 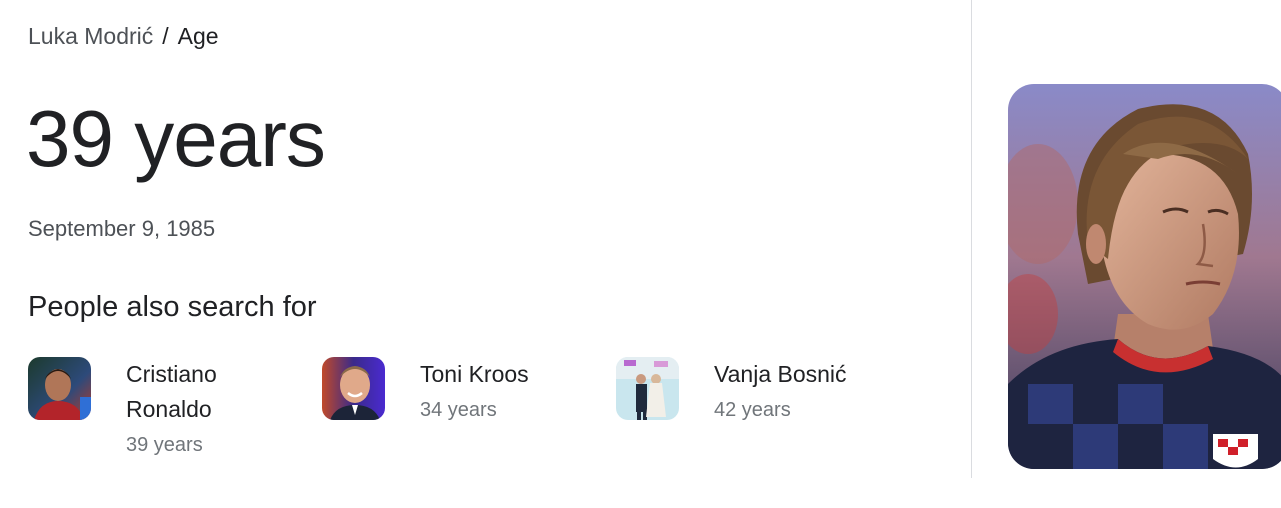 What do you see at coordinates (176, 138) in the screenshot?
I see `age-answer: 39 years` at bounding box center [176, 138].